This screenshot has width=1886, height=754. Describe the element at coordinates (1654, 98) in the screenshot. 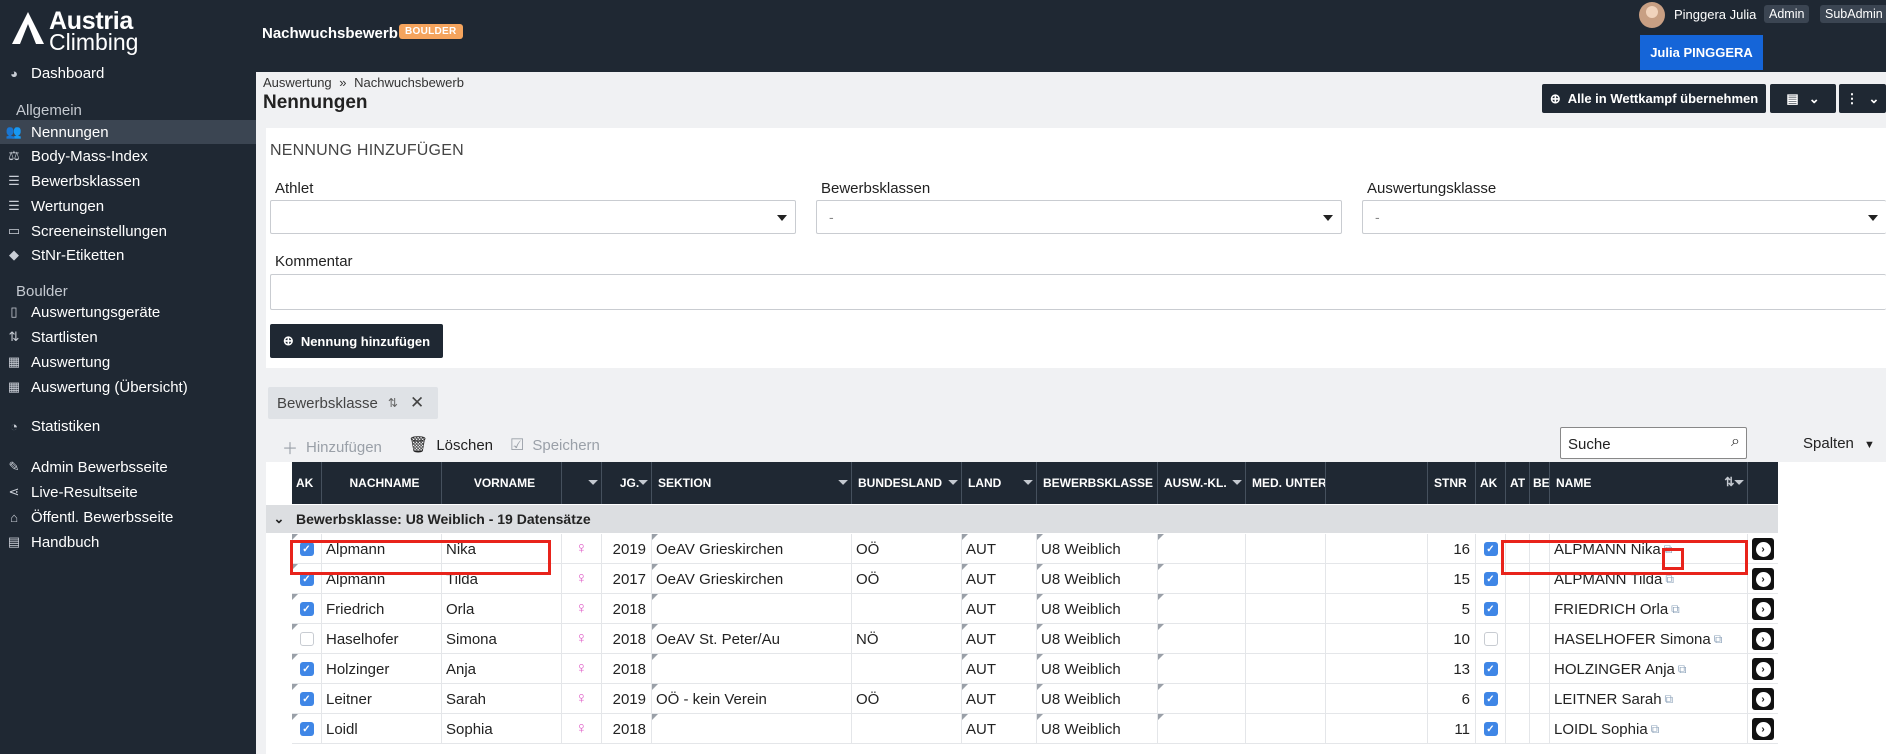

I see `alle-uebernehmen-button: ⊕ Alle in Wettkampf übernehmen` at that location.